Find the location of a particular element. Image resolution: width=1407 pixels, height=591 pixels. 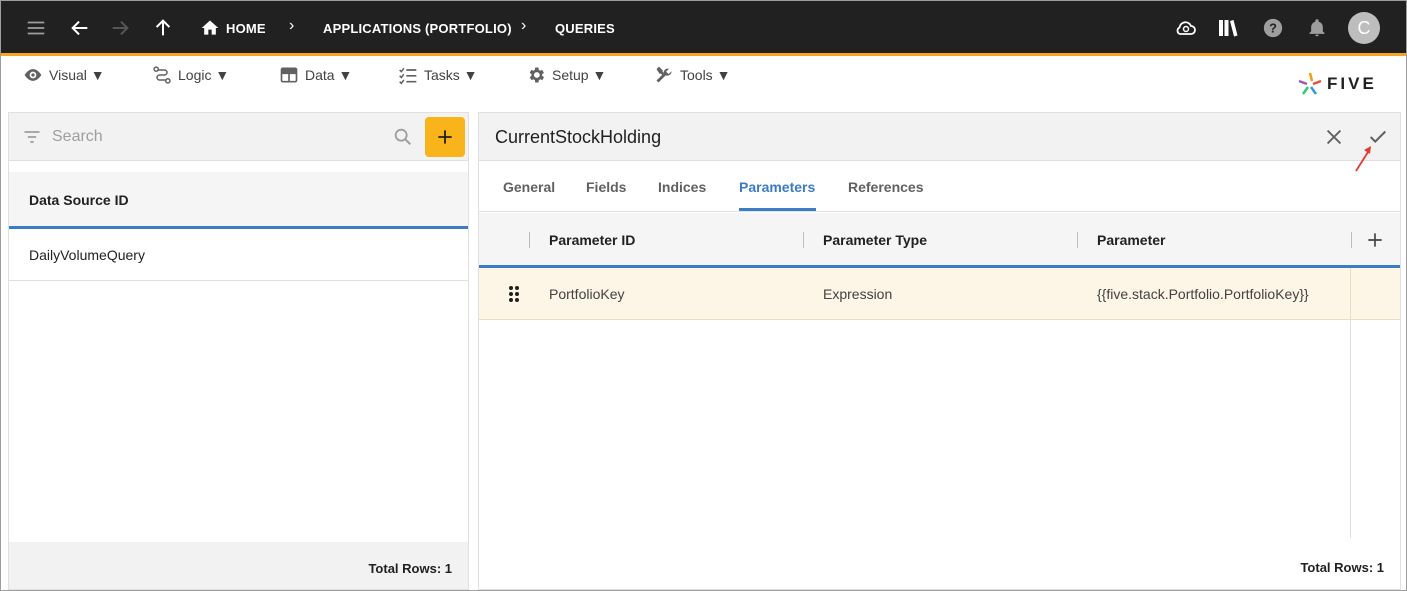

tools-icon is located at coordinates (664, 74).